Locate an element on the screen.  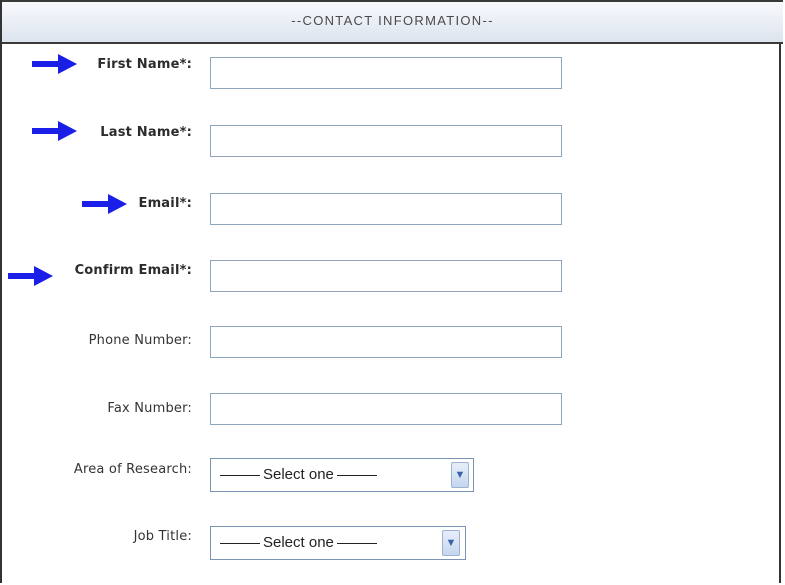
confirm-email-label: Confirm Email*: is located at coordinates (133, 270).